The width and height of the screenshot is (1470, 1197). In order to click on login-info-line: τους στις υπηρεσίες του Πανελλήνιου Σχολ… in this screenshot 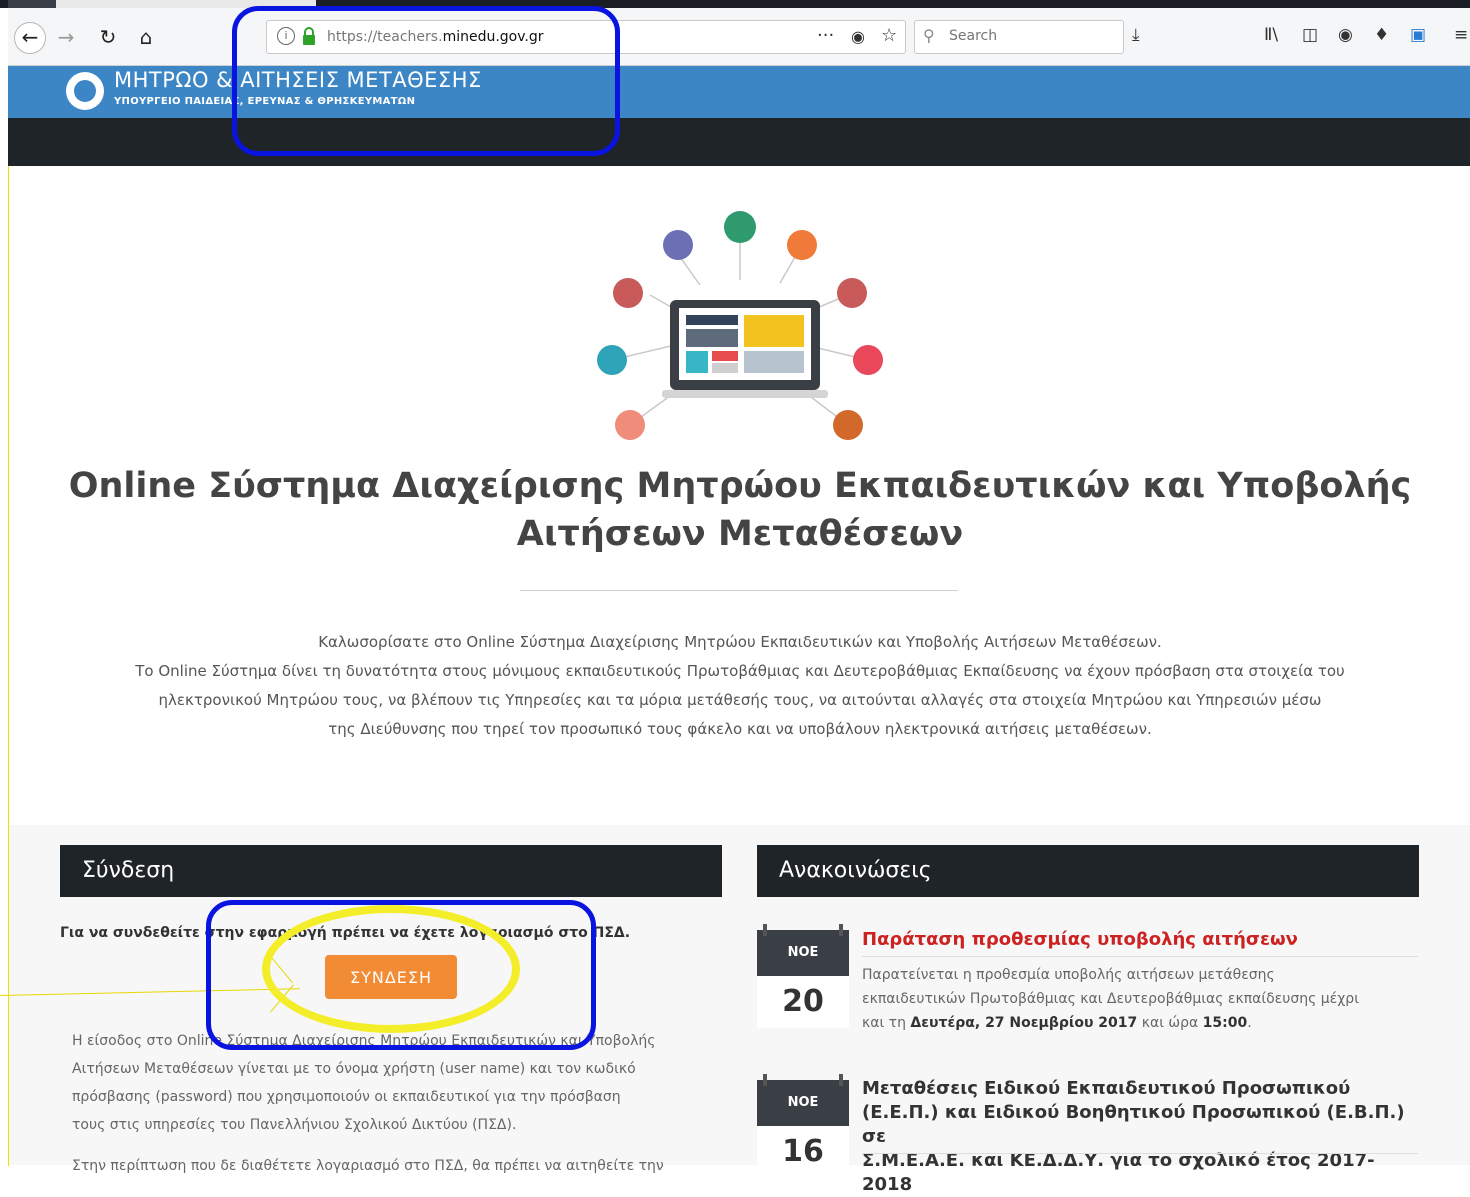, I will do `click(294, 1125)`.